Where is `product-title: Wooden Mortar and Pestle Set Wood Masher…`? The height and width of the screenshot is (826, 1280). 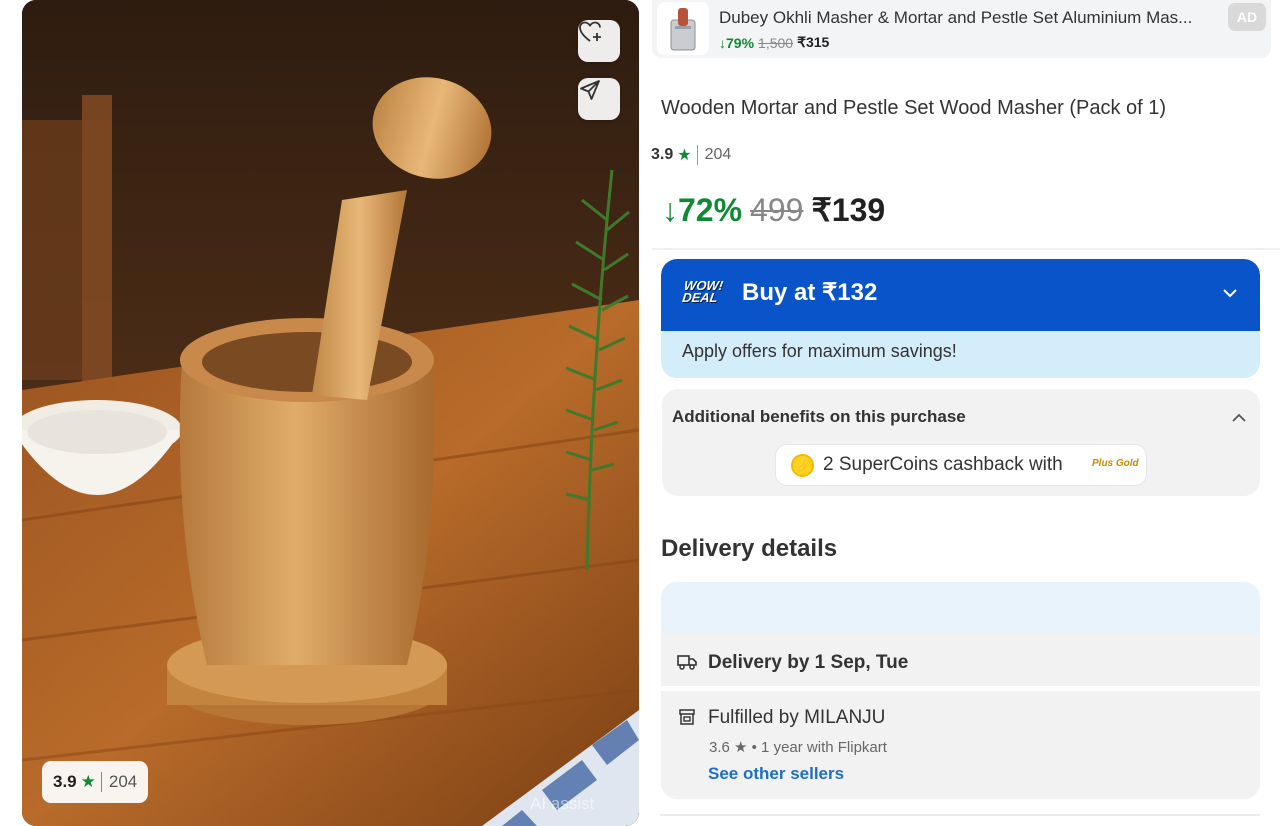 product-title: Wooden Mortar and Pestle Set Wood Masher… is located at coordinates (914, 108).